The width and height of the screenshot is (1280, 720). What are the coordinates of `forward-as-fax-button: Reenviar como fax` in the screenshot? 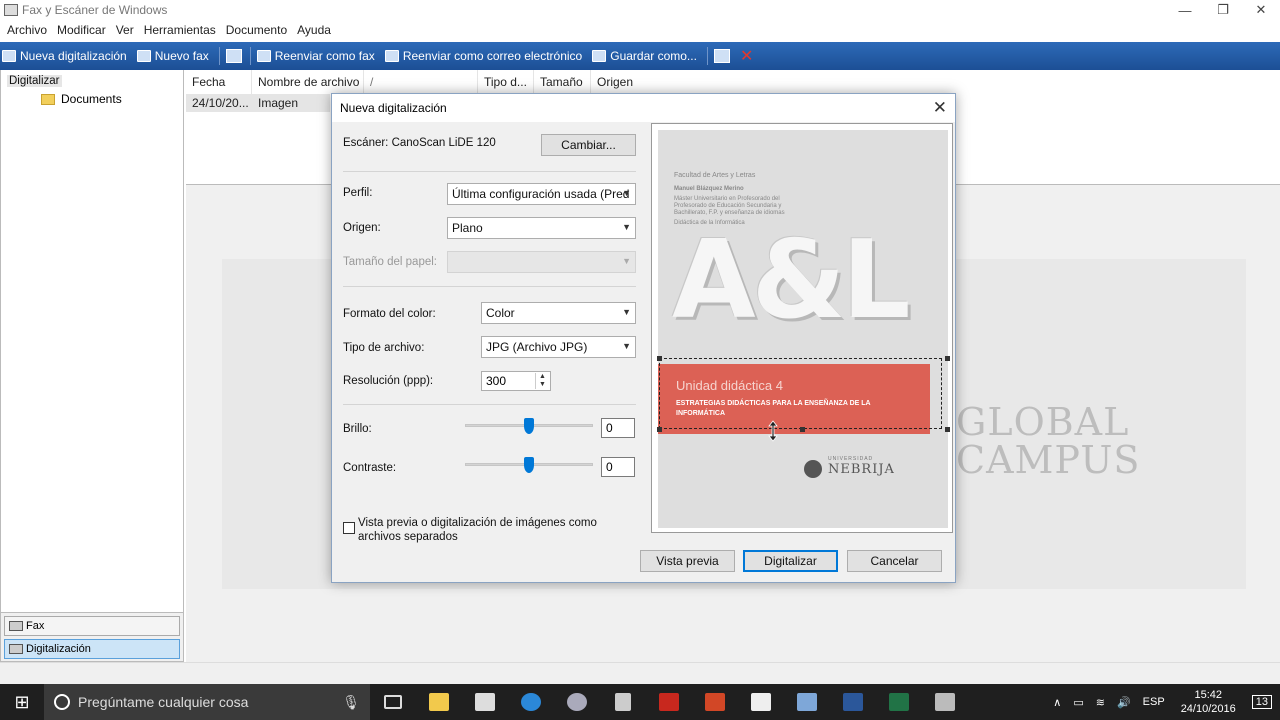 It's located at (315, 56).